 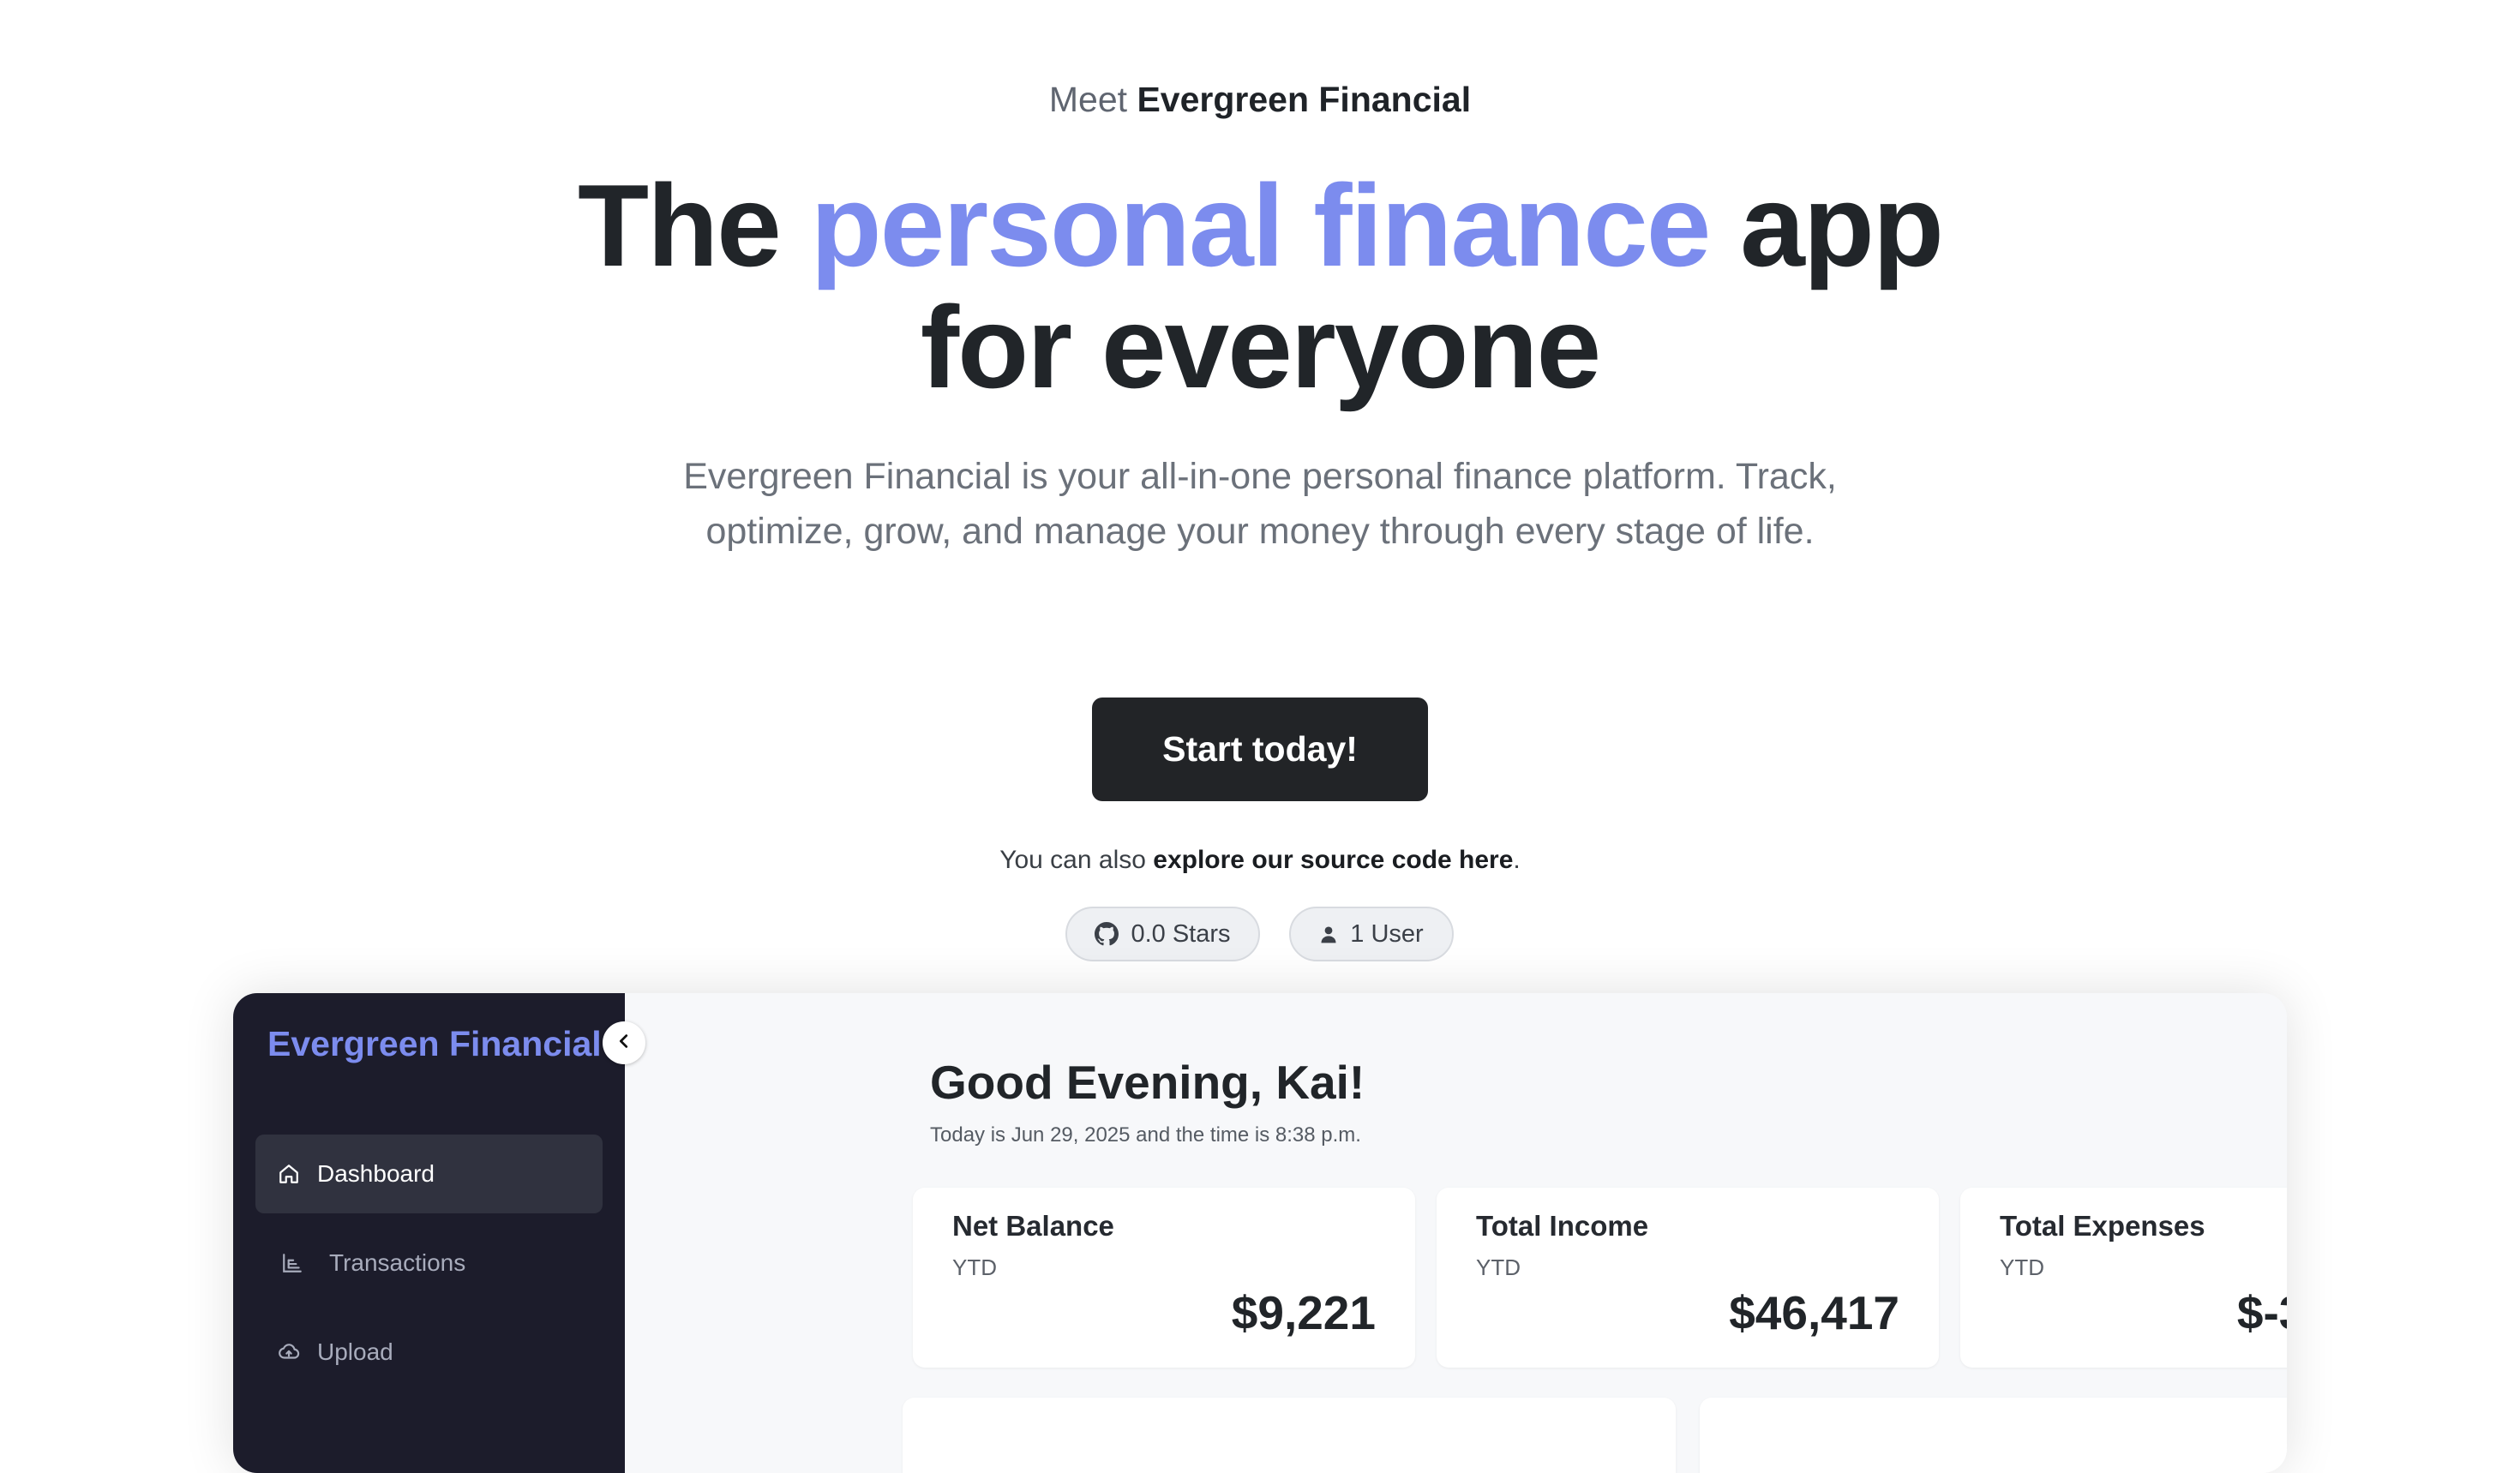 I want to click on sidebar-collapse-button, so click(x=624, y=1042).